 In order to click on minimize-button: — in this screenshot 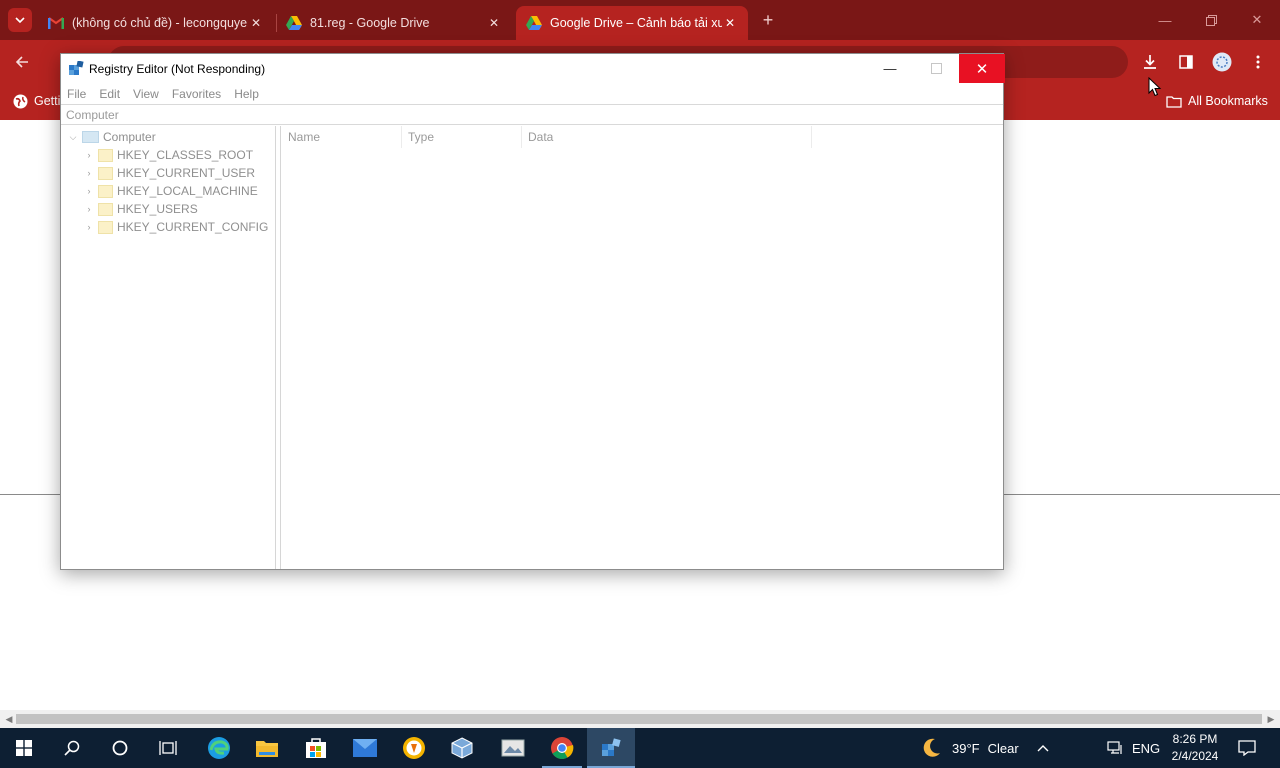, I will do `click(890, 68)`.